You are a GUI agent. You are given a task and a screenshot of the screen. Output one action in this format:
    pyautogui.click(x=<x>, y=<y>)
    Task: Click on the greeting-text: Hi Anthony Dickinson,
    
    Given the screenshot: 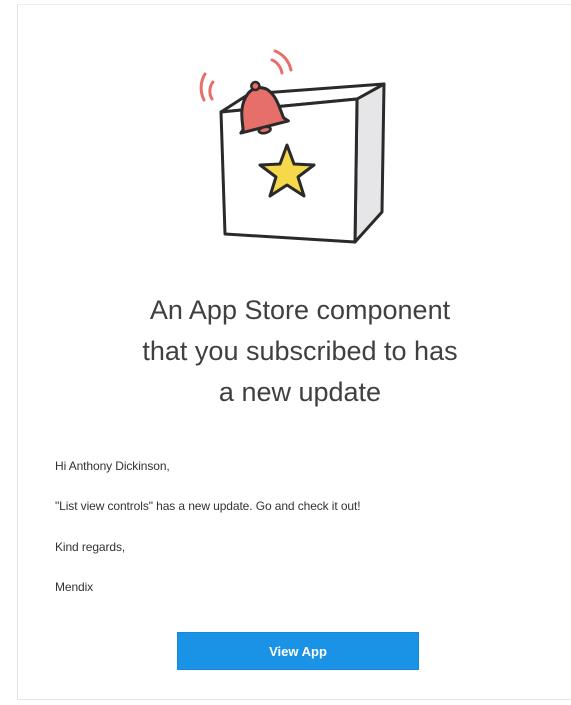 What is the action you would take?
    pyautogui.click(x=112, y=466)
    